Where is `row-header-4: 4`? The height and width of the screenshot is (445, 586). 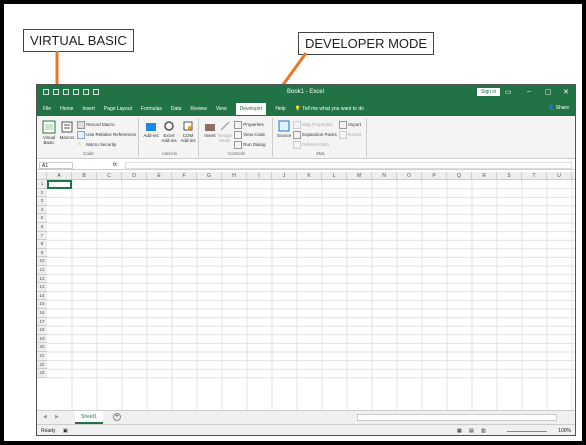 row-header-4: 4 is located at coordinates (42, 210).